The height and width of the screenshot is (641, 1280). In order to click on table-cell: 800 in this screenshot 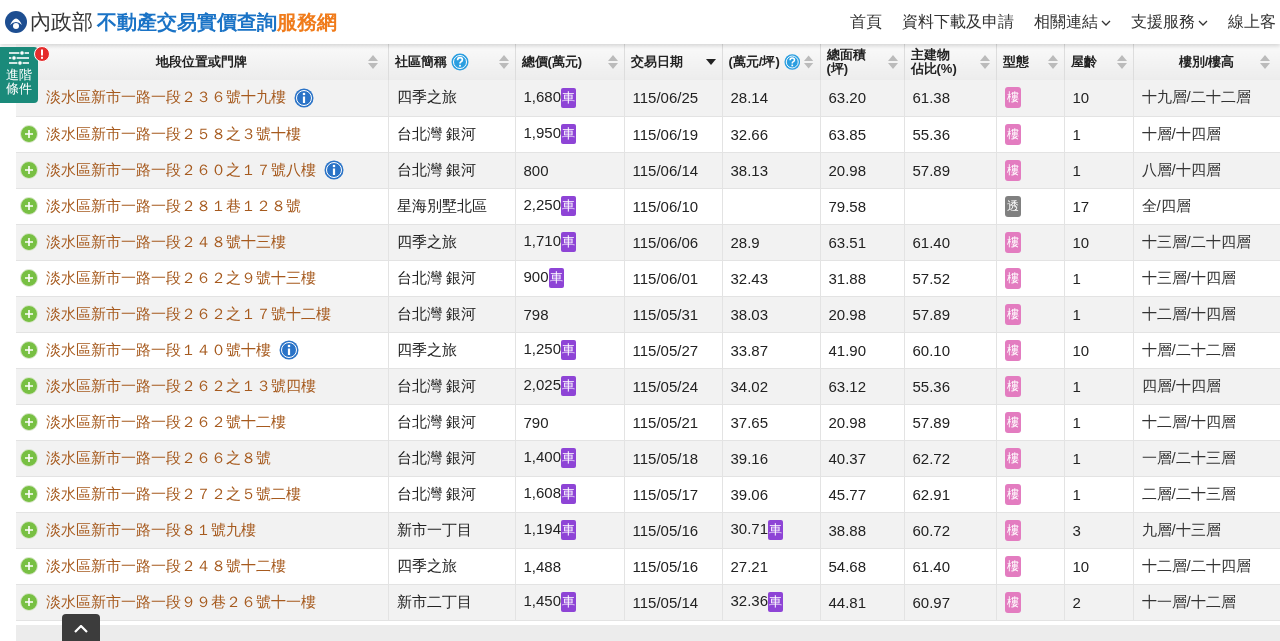, I will do `click(536, 170)`.